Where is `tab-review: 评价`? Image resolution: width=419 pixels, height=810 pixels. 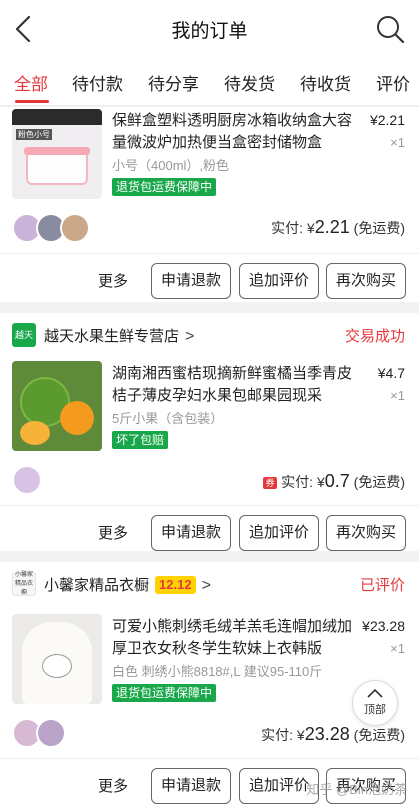 tab-review: 评价 is located at coordinates (393, 82).